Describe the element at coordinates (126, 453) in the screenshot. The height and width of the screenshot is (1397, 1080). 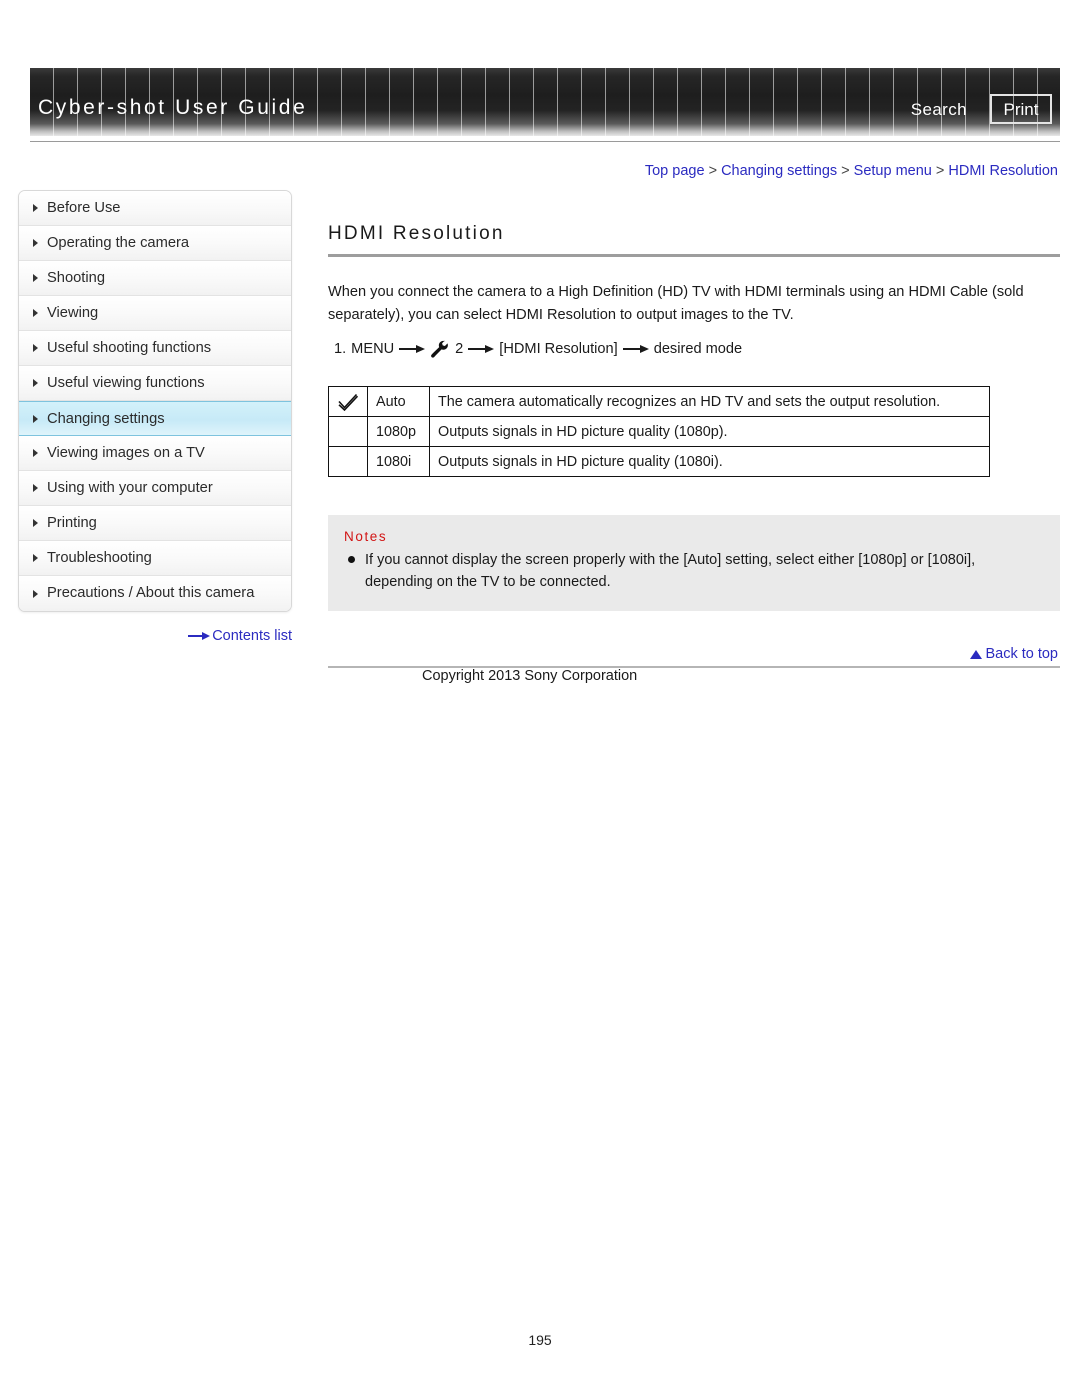
I see `sidebar-item-label: Viewing images on a TV` at that location.